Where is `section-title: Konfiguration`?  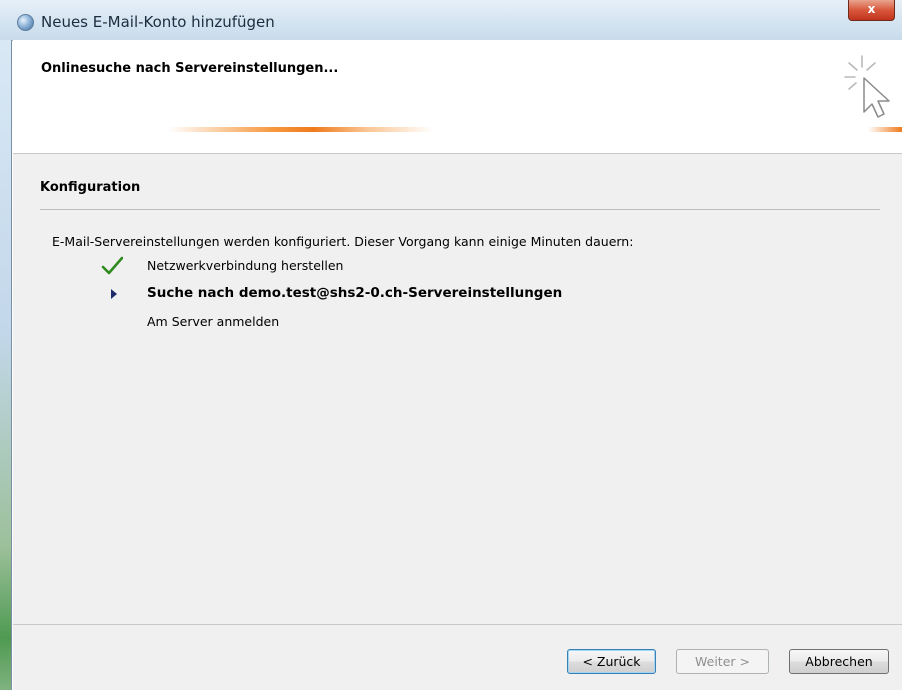 section-title: Konfiguration is located at coordinates (90, 187).